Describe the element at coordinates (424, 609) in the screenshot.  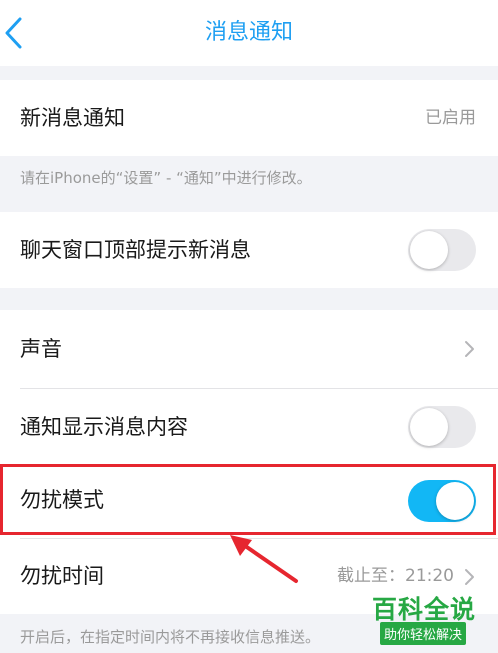
I see `watermark-title: 百科全说` at that location.